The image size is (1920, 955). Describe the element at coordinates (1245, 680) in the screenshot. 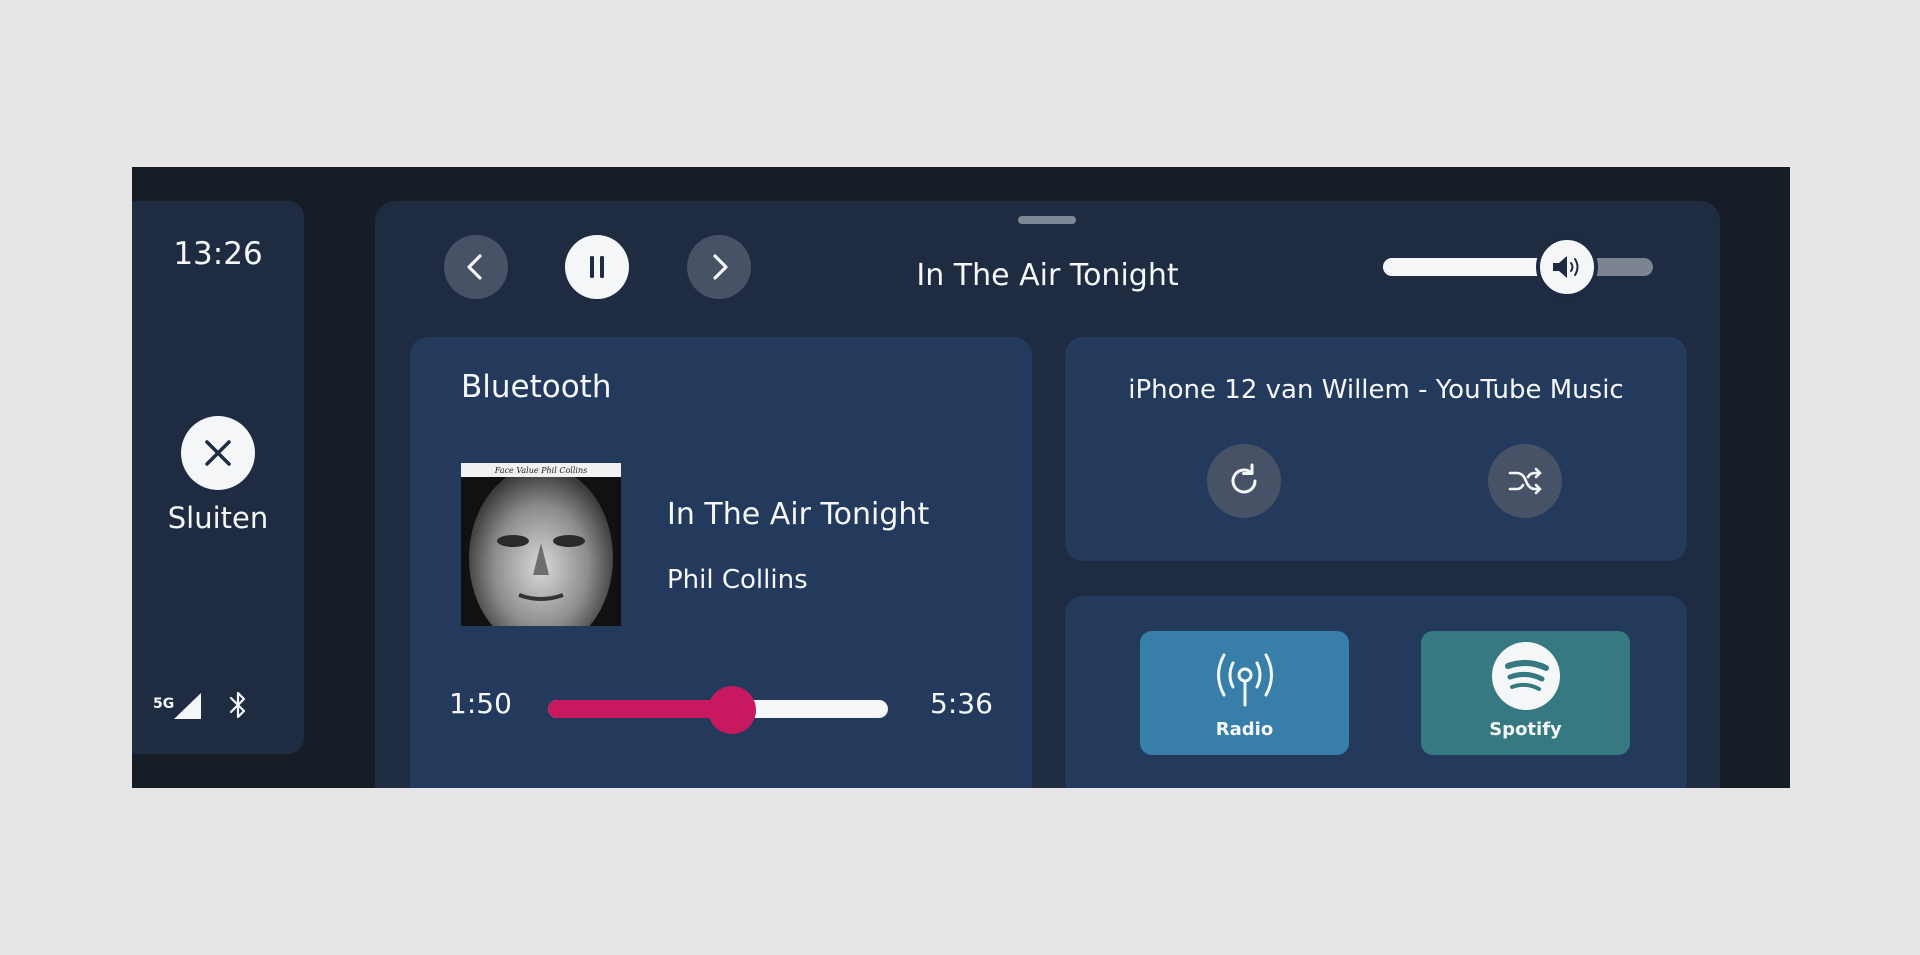

I see `radio-antenna-icon` at that location.